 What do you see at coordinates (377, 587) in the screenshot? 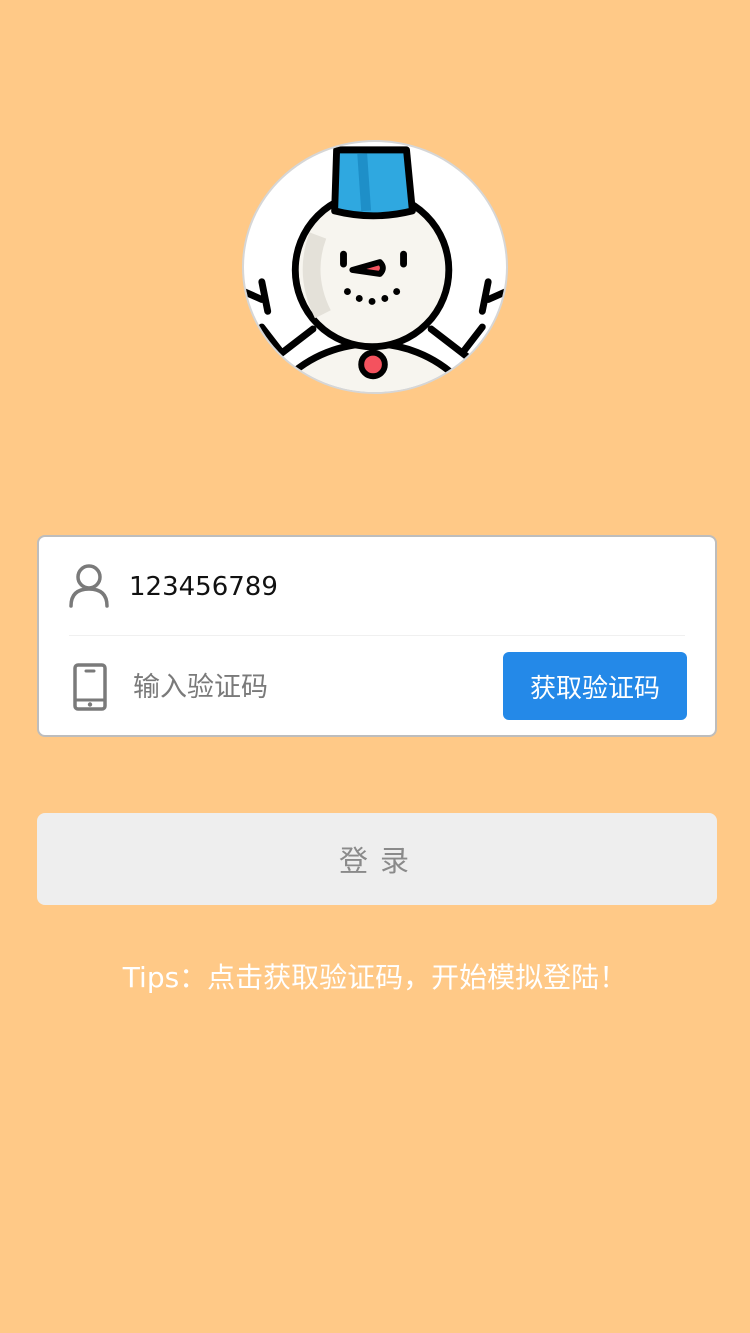
I see `phone-row: 123456789` at bounding box center [377, 587].